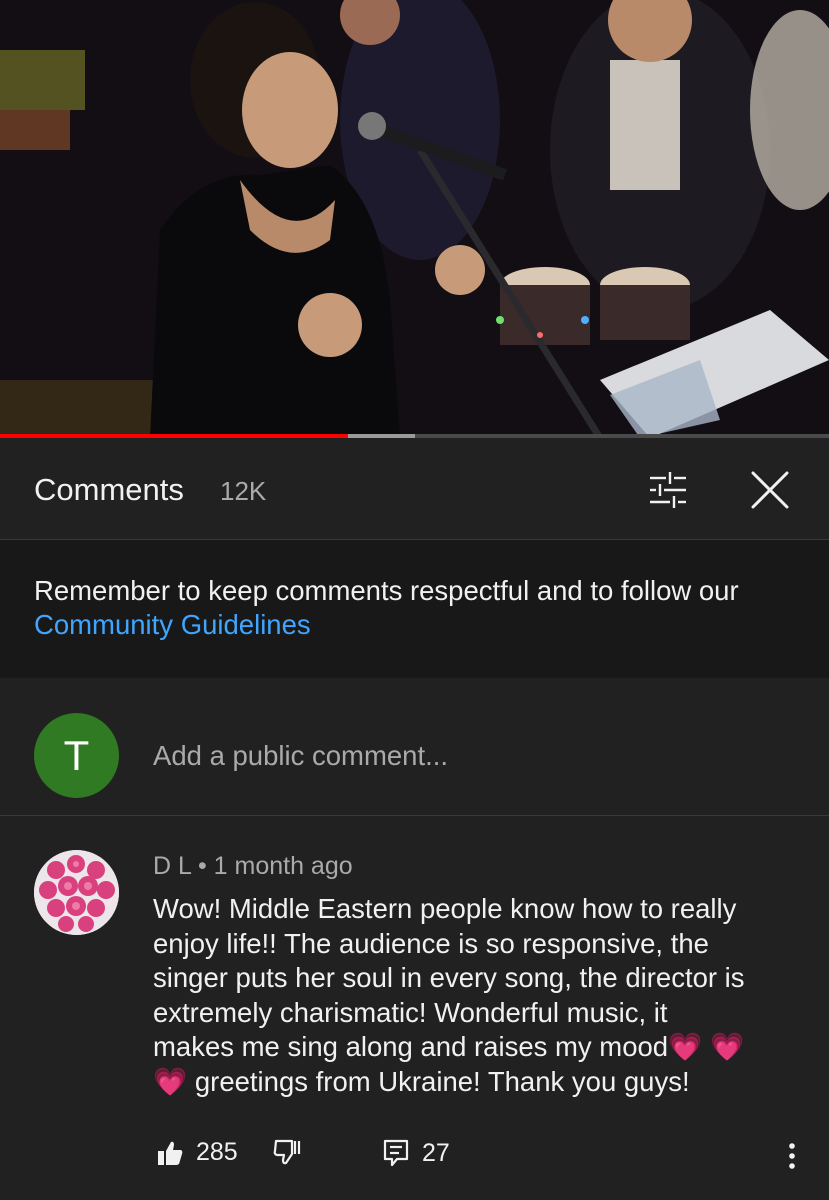 This screenshot has height=1200, width=829. Describe the element at coordinates (170, 1153) in the screenshot. I see `thumbs-up-icon` at that location.